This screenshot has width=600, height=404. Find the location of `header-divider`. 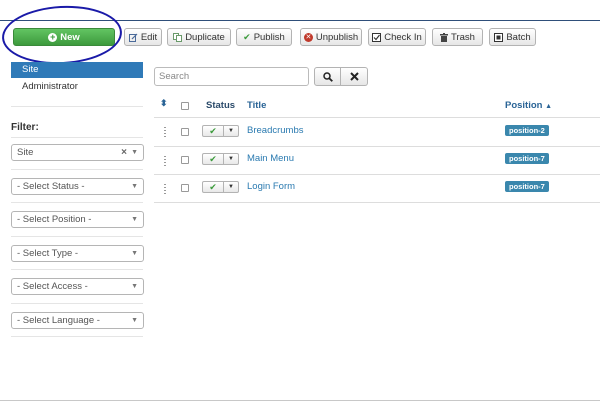

header-divider is located at coordinates (300, 20).